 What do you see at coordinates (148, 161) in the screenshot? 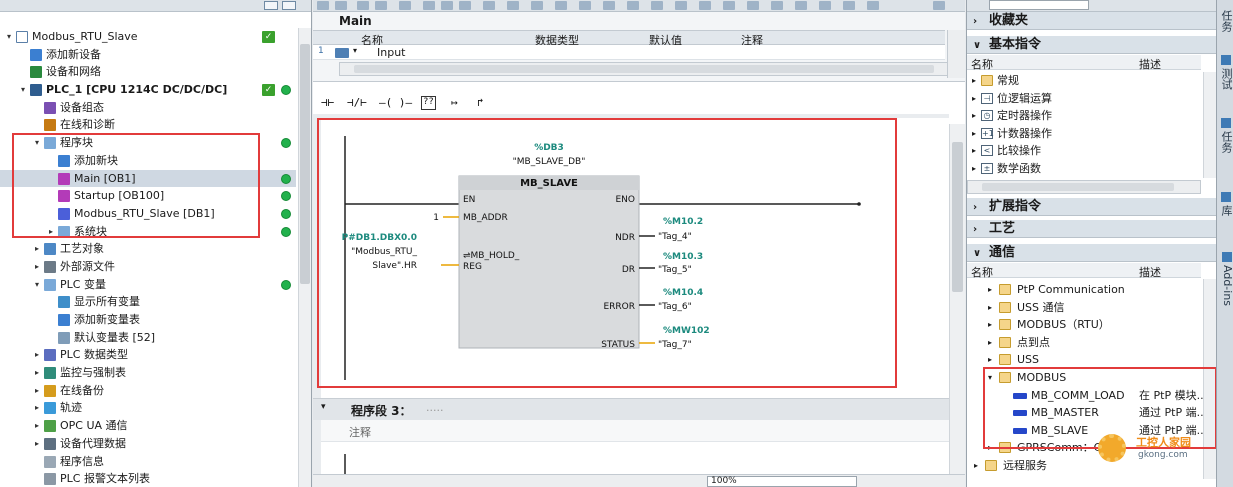
I see `tree-item: 添加新块` at bounding box center [148, 161].